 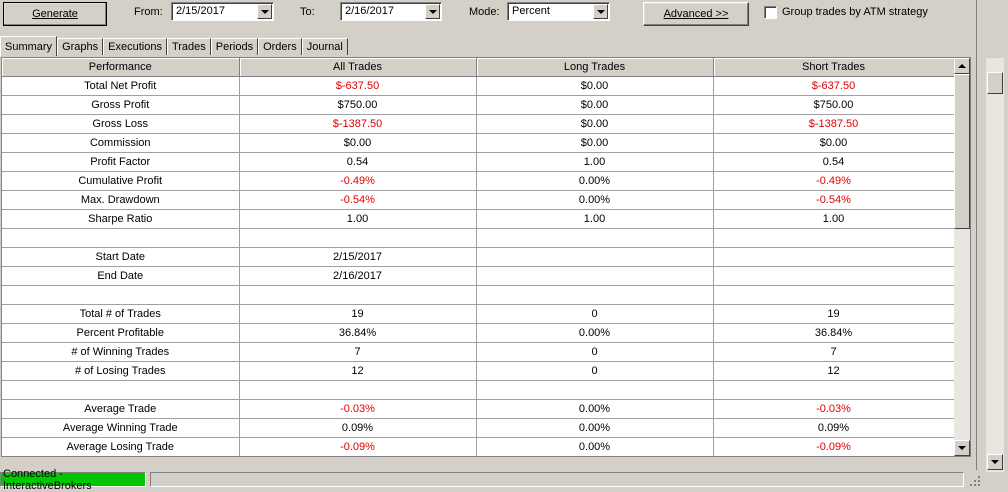 What do you see at coordinates (358, 352) in the screenshot?
I see `cell-all-trades: 7` at bounding box center [358, 352].